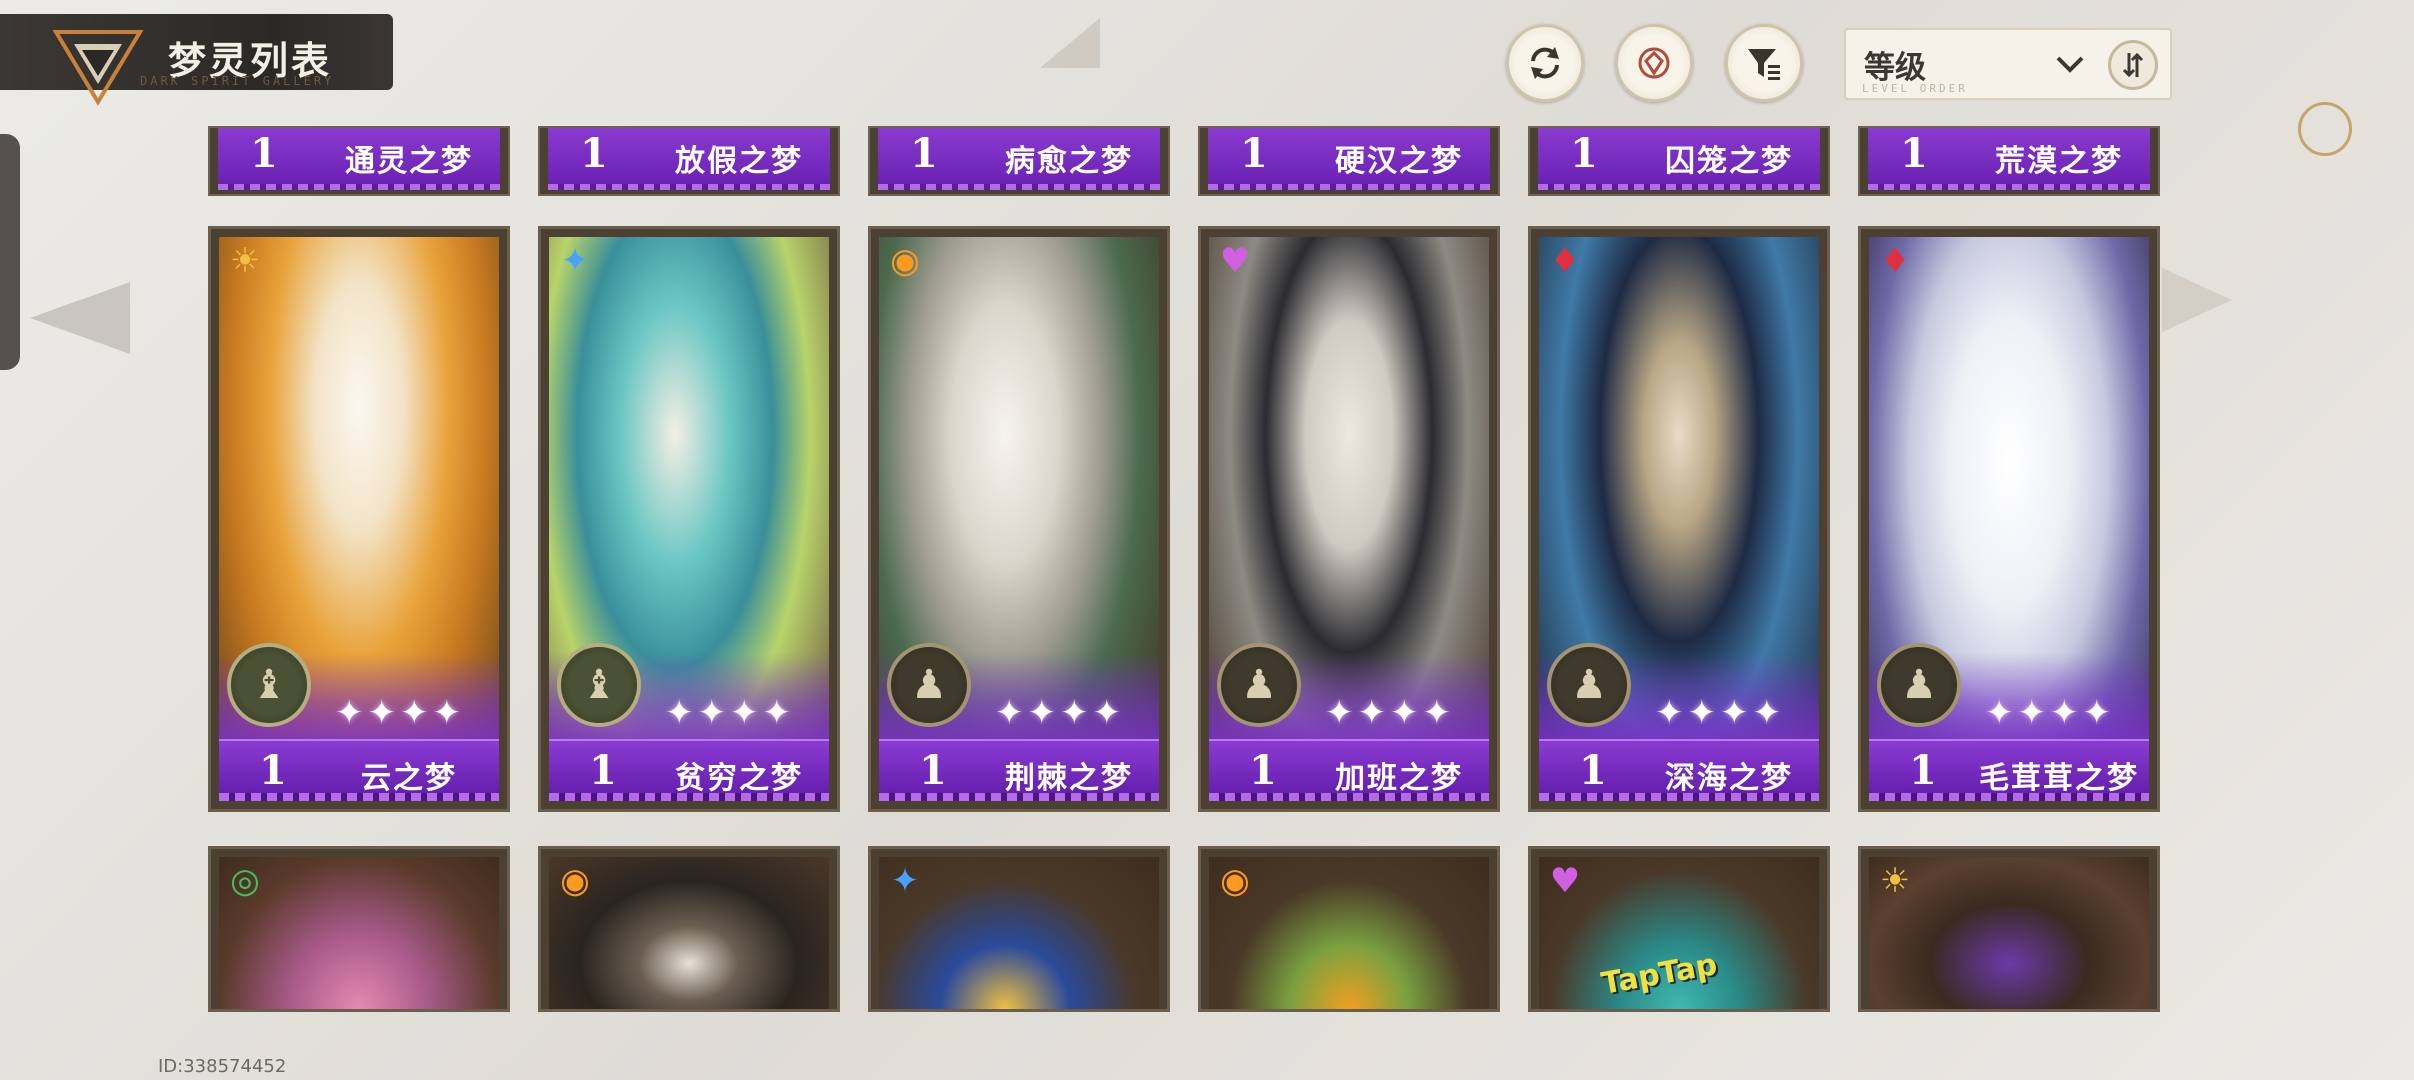 This screenshot has height=1080, width=2414. What do you see at coordinates (1019, 929) in the screenshot?
I see `spirit-card-8: ✦` at bounding box center [1019, 929].